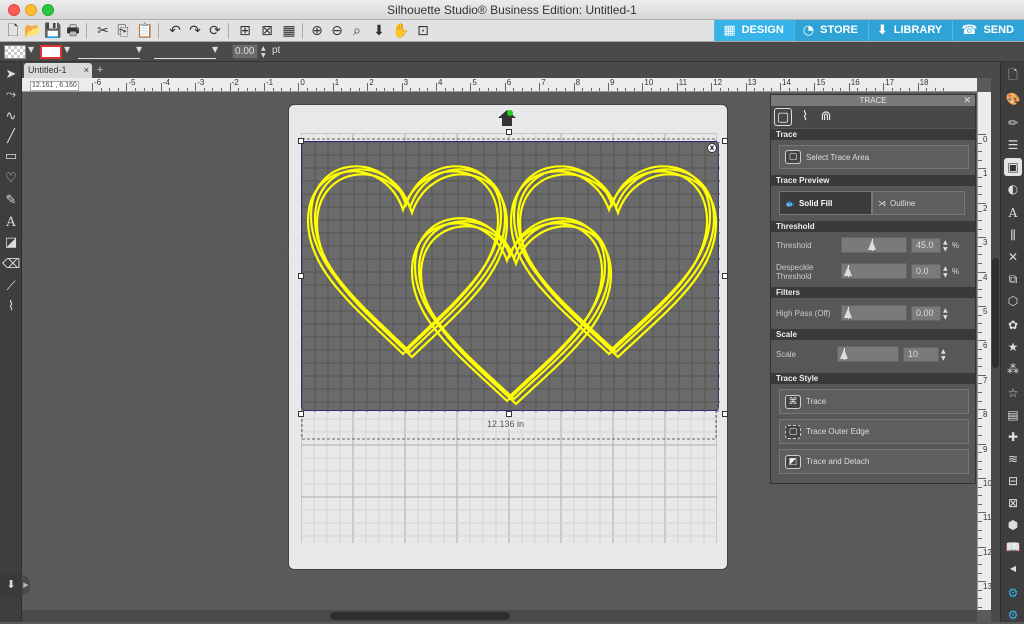  Describe the element at coordinates (123, 31) in the screenshot. I see `copy-icon: ⎘` at that location.